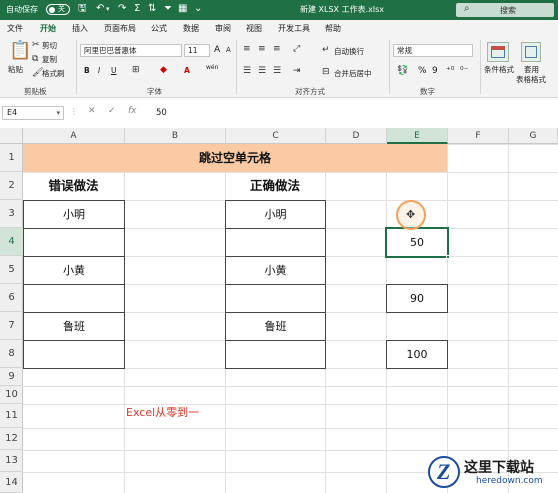  Describe the element at coordinates (11, 186) in the screenshot. I see `row-header-2: 2` at that location.